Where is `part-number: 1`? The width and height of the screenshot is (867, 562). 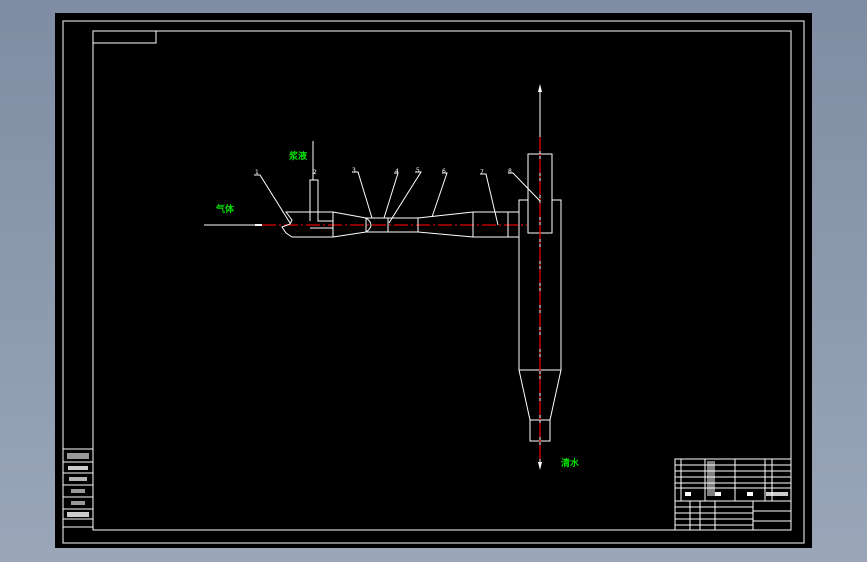
part-number: 1 is located at coordinates (257, 172).